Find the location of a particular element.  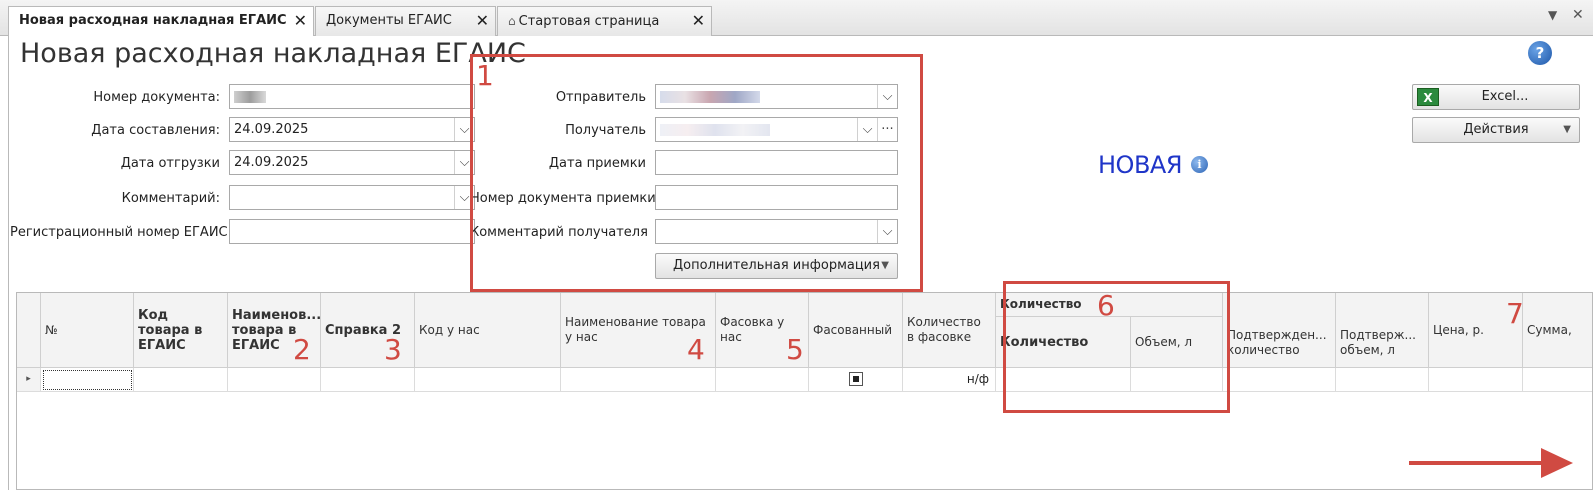

cell-qty-in-pack: н/ф is located at coordinates (949, 380).